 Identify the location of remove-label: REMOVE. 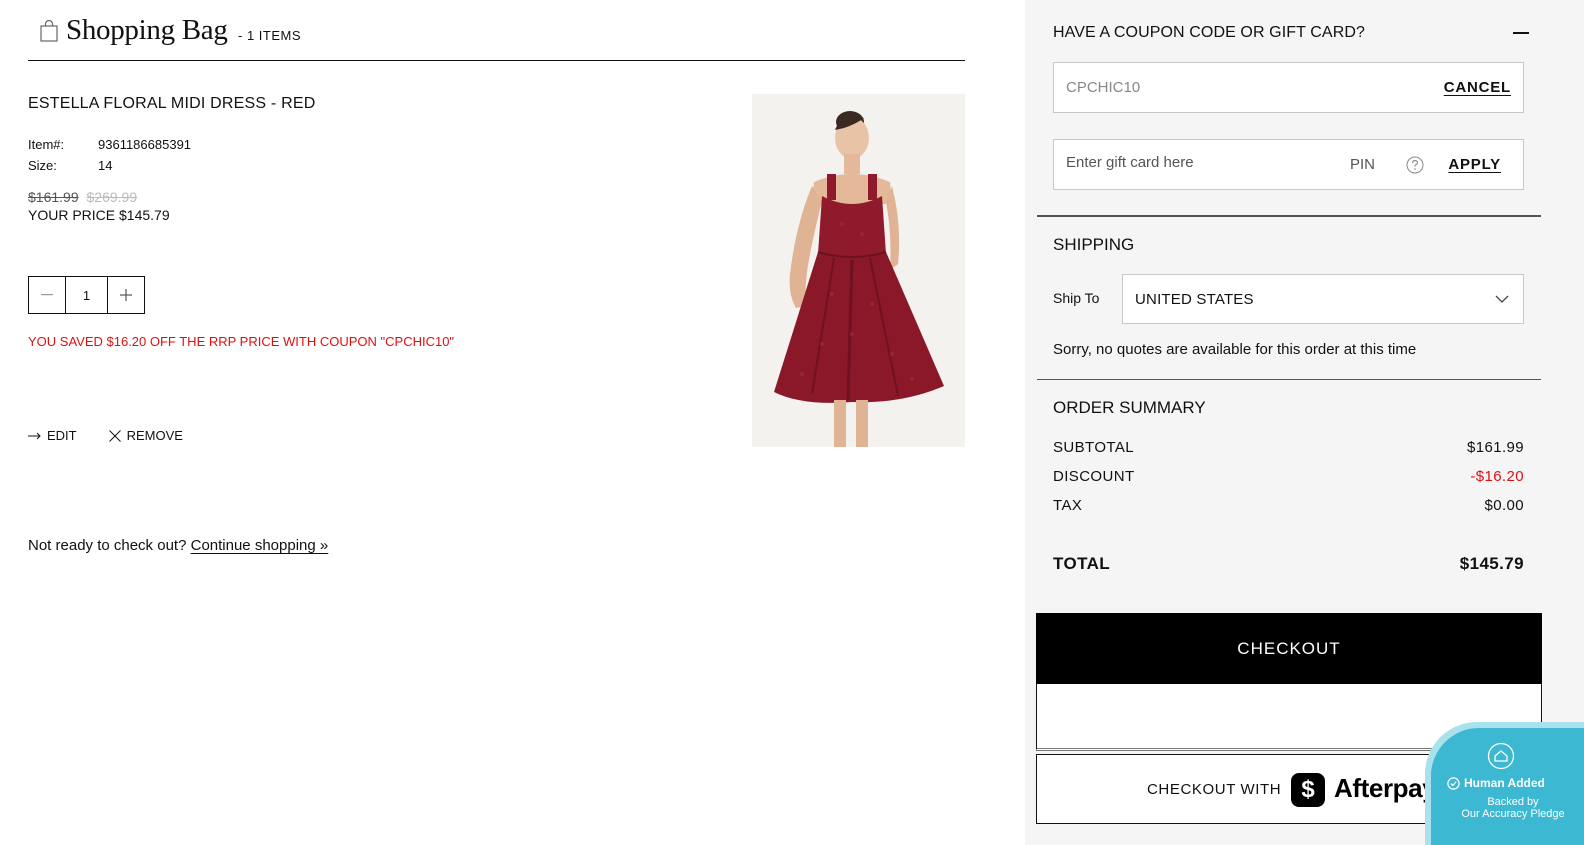
(154, 435).